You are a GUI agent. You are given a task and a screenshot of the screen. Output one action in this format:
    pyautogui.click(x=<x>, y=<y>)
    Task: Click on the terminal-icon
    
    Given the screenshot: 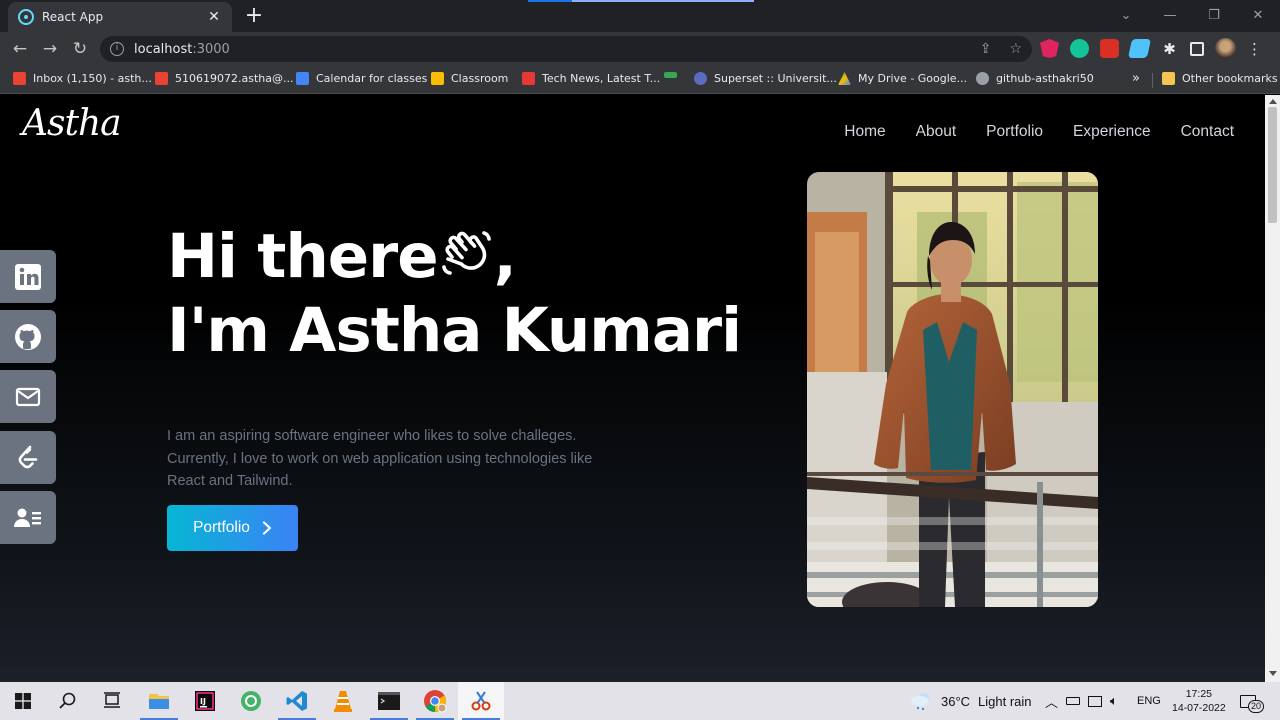 What is the action you would take?
    pyautogui.click(x=389, y=701)
    